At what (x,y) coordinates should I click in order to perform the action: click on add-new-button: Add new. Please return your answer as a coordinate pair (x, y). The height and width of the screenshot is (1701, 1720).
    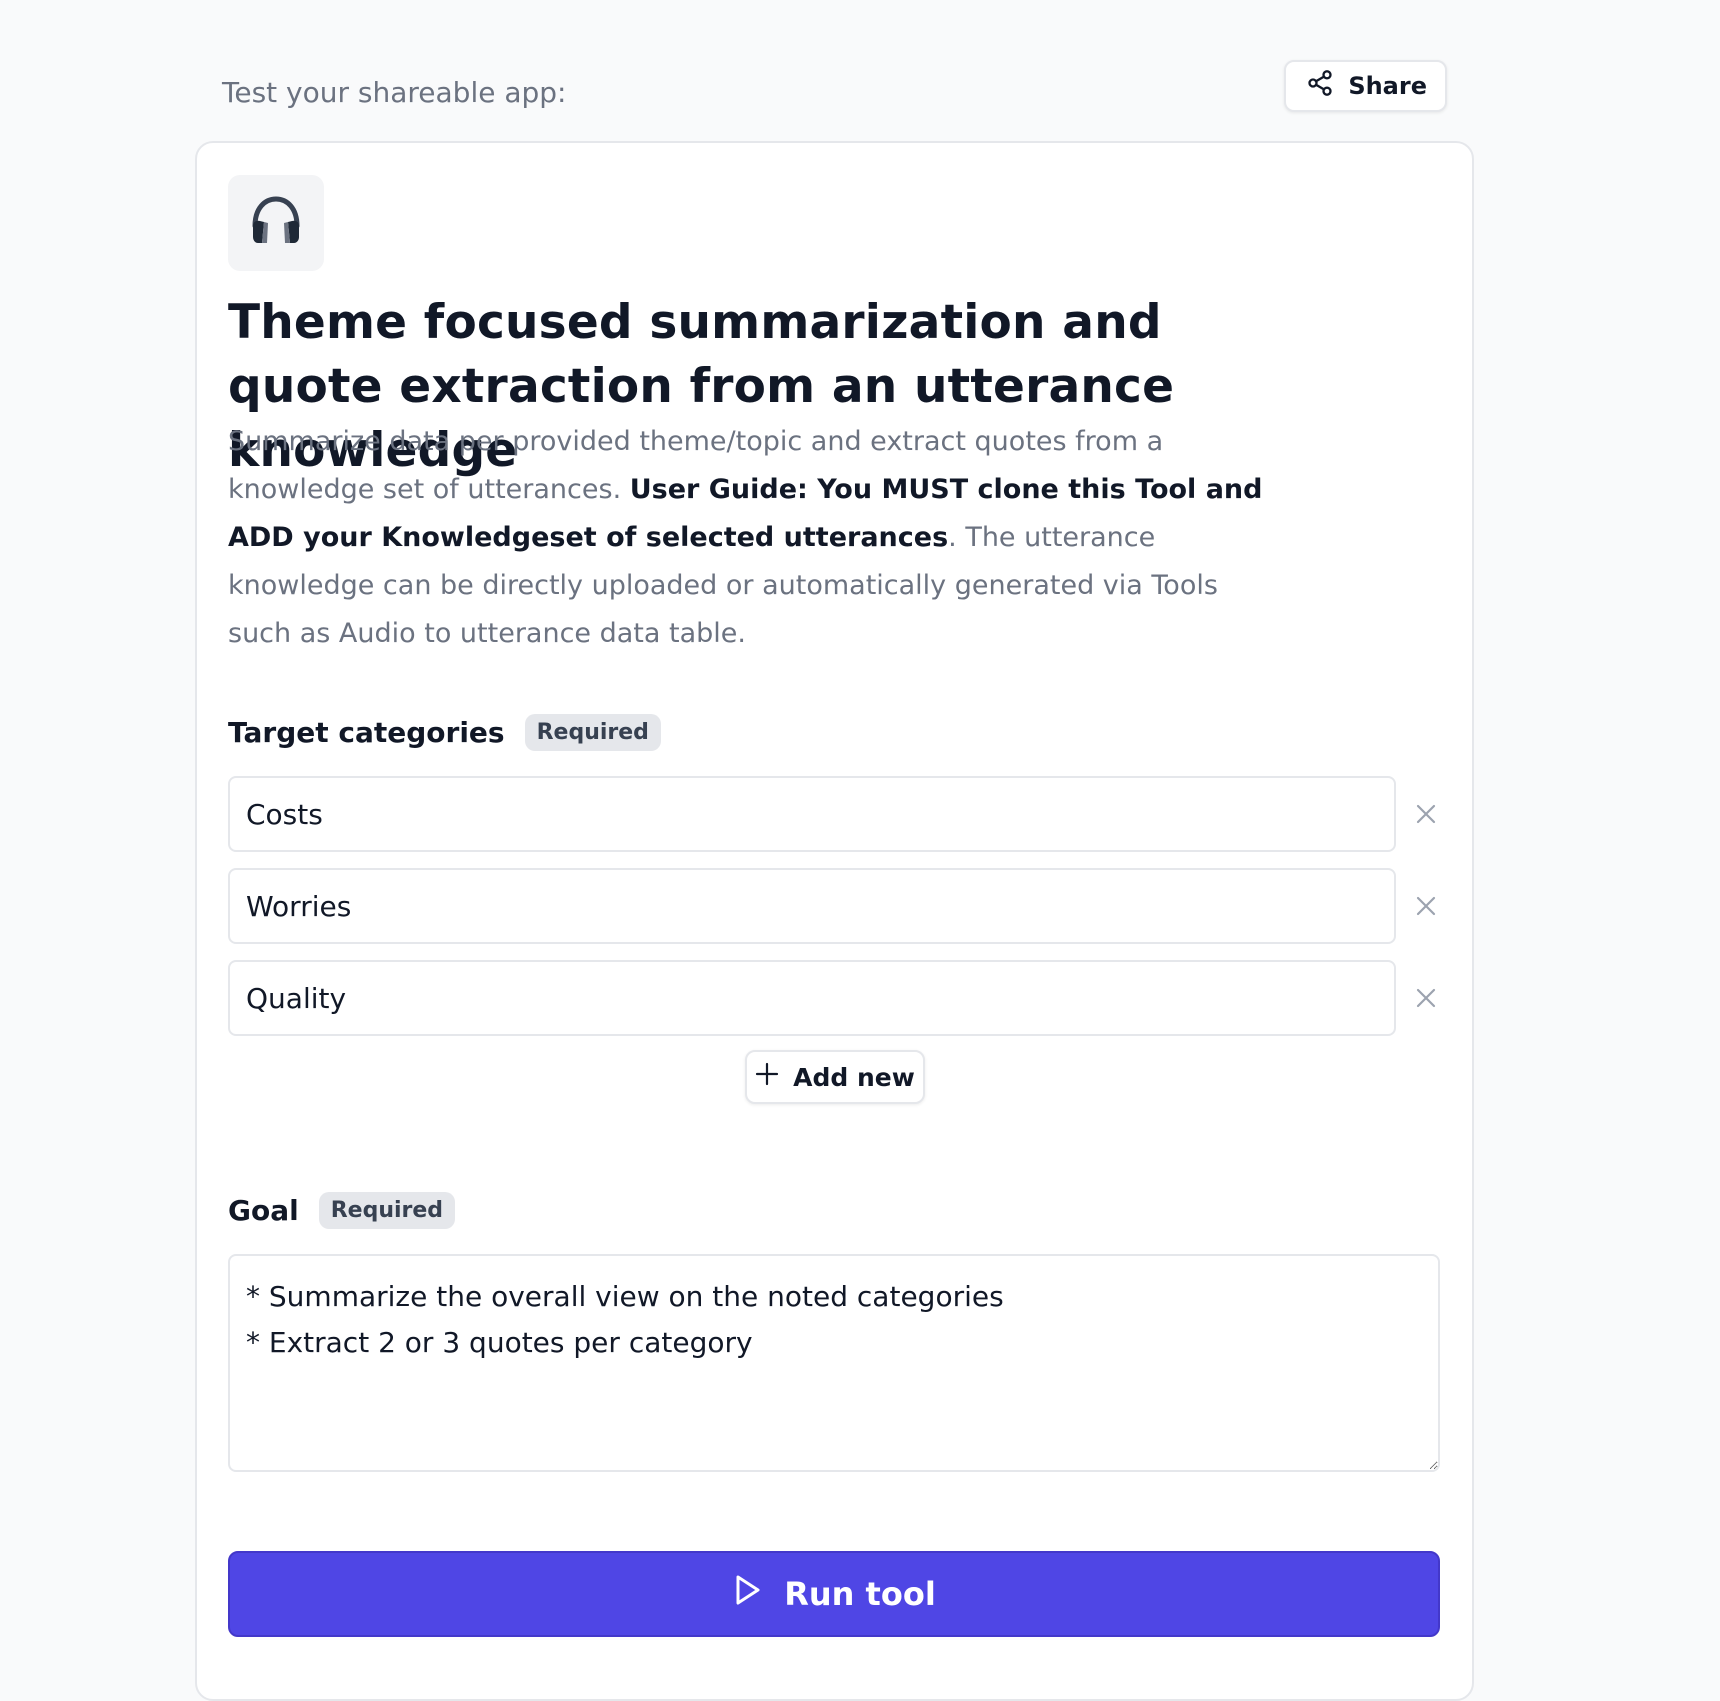
    Looking at the image, I should click on (835, 1077).